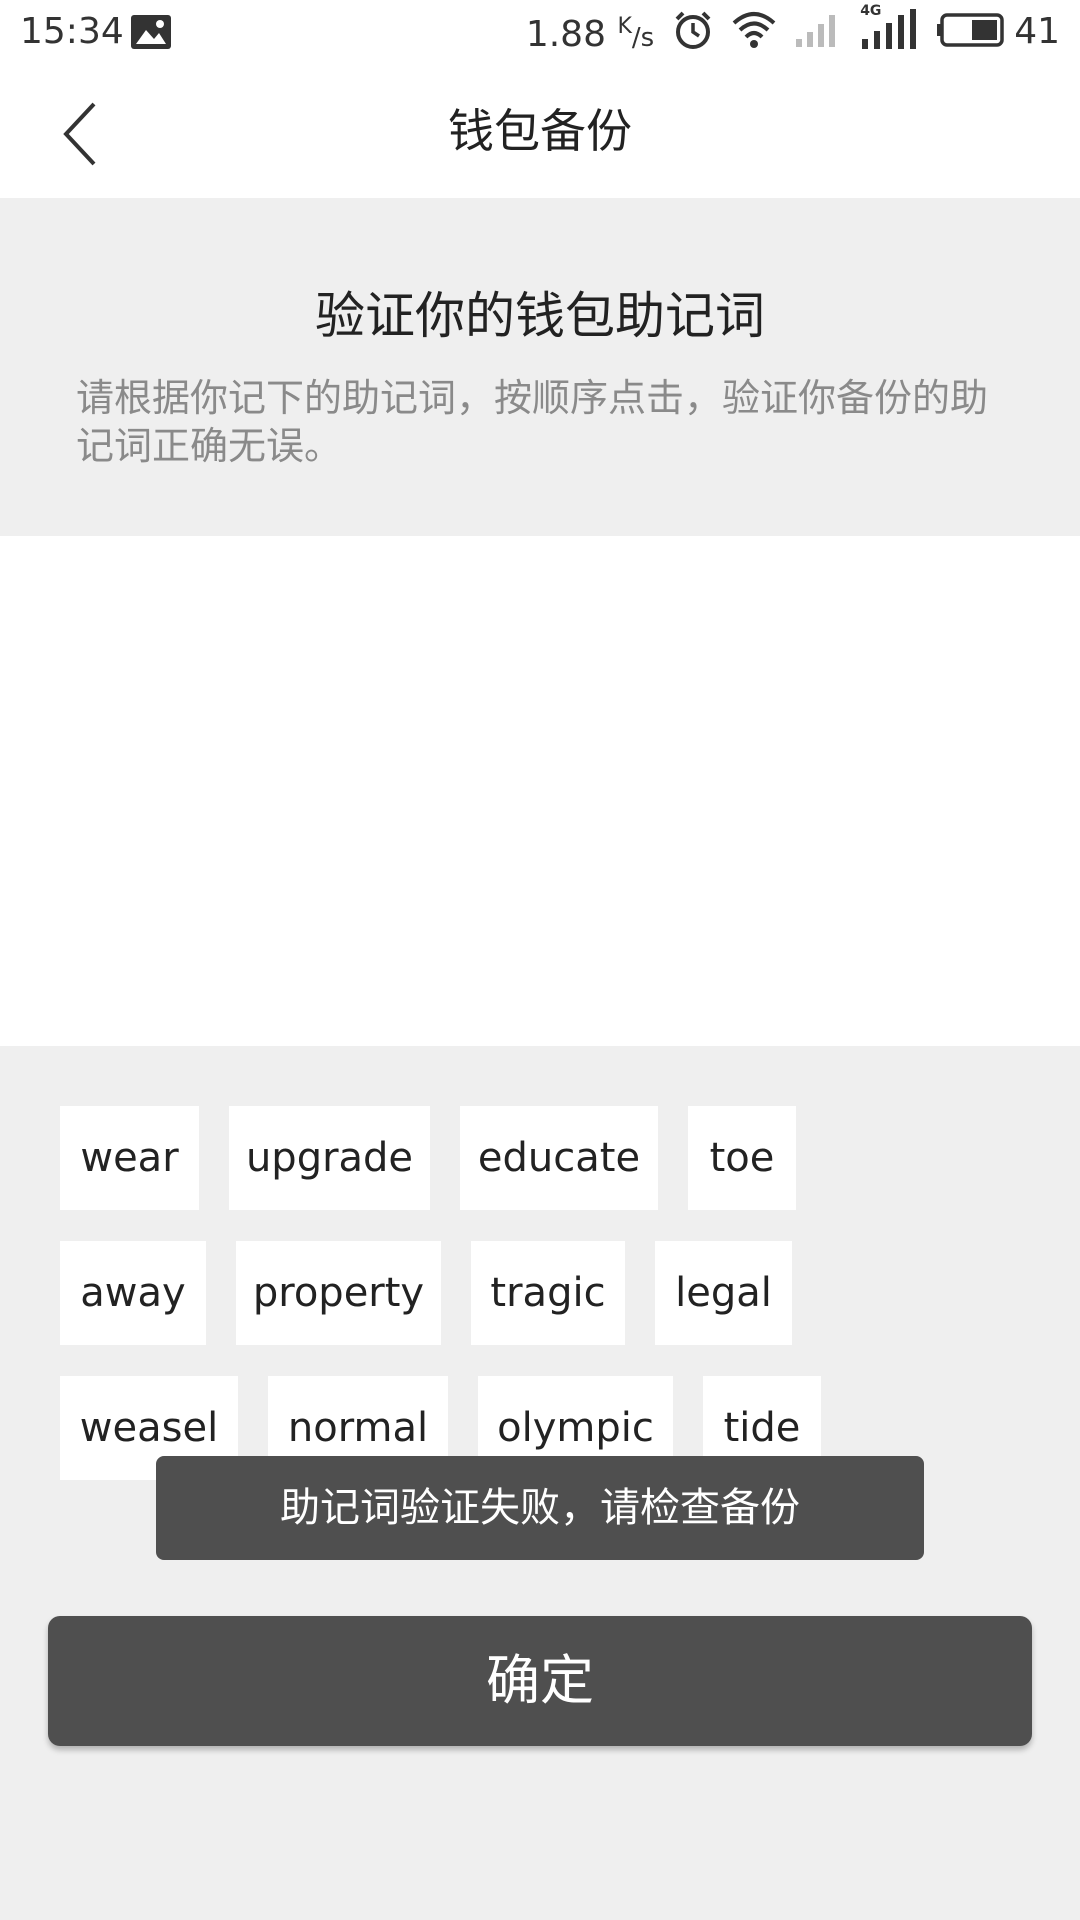 The image size is (1080, 1920). Describe the element at coordinates (548, 1293) in the screenshot. I see `word-chip: tragic` at that location.